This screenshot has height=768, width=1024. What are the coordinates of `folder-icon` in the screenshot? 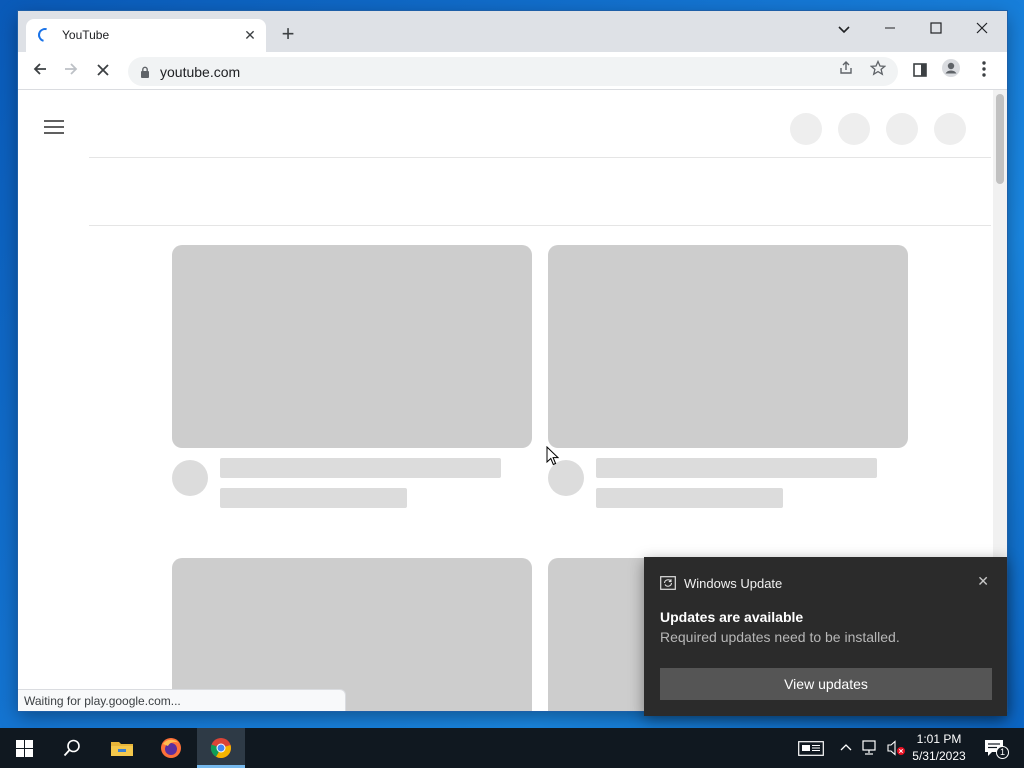 It's located at (122, 749).